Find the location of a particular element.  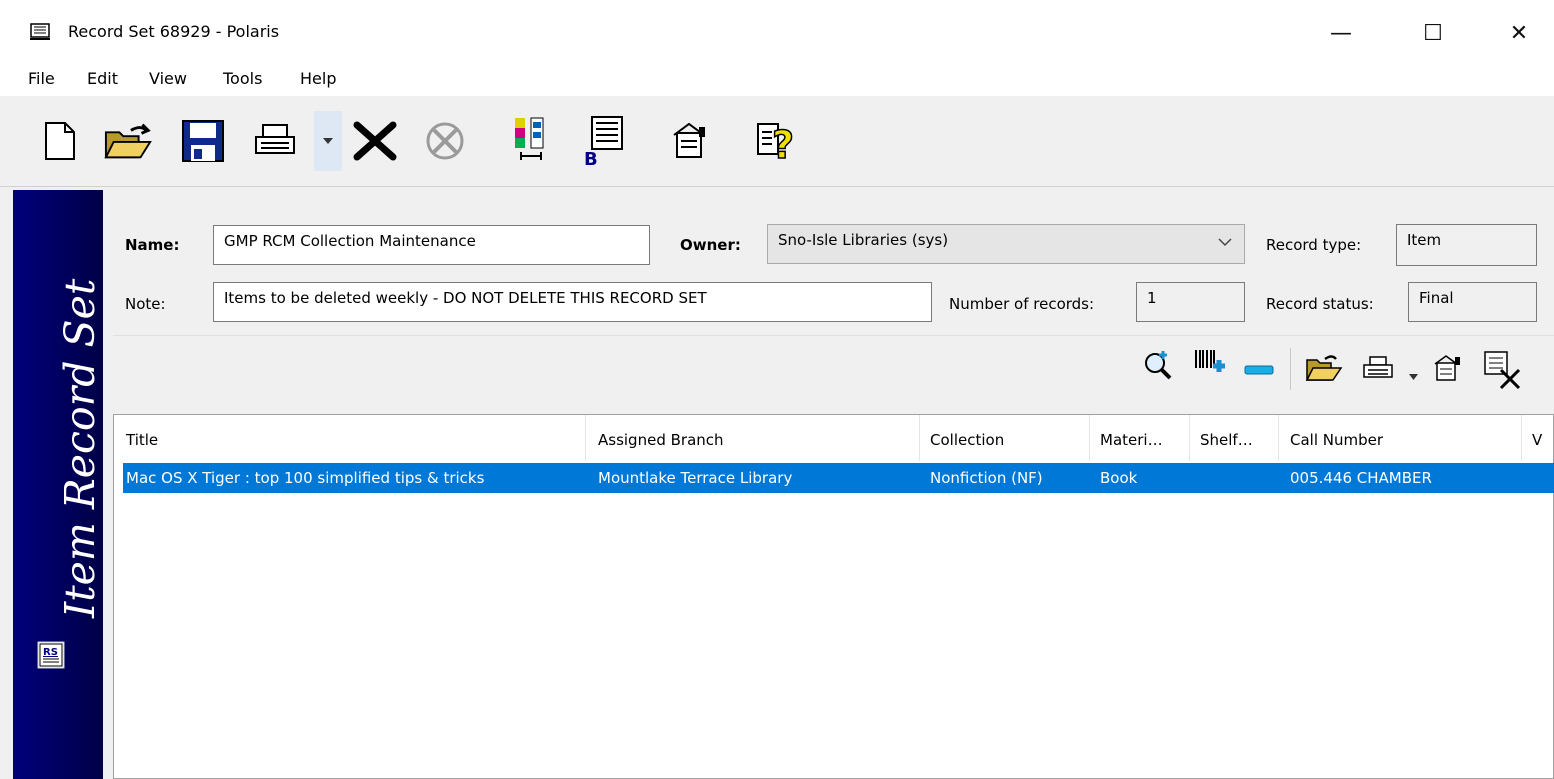

help-icon: ? is located at coordinates (776, 143).